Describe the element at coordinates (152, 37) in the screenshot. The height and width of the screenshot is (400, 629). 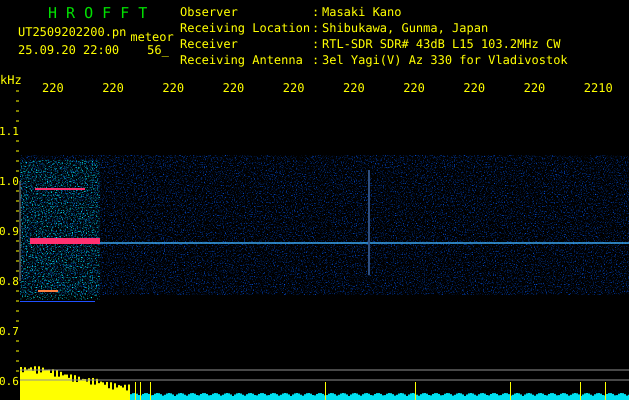
I see `mode-label: meteor` at that location.